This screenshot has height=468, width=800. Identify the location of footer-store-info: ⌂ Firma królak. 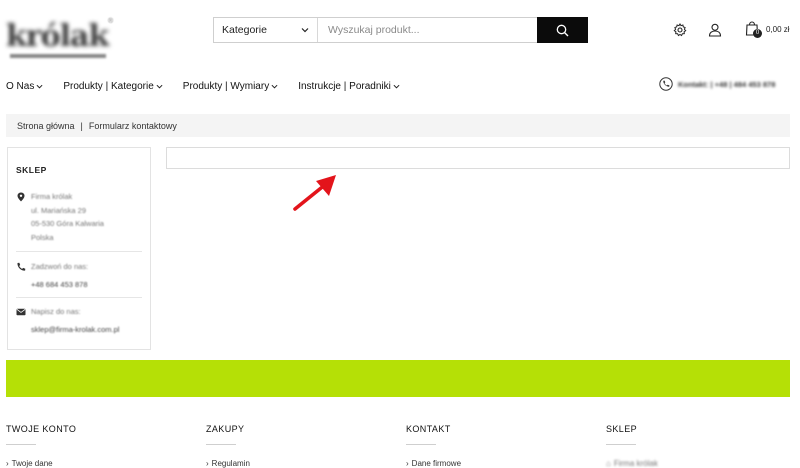
(701, 463).